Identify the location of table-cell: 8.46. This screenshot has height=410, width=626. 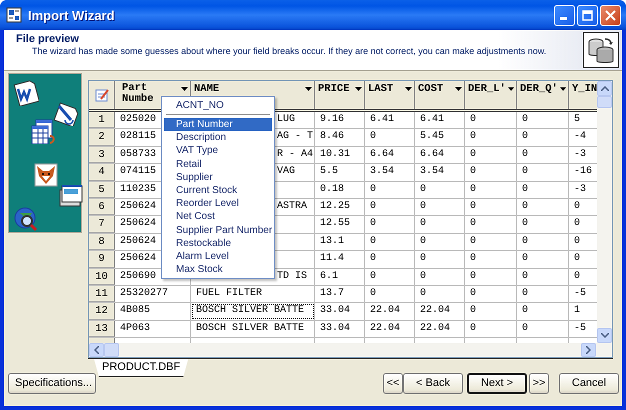
(340, 137).